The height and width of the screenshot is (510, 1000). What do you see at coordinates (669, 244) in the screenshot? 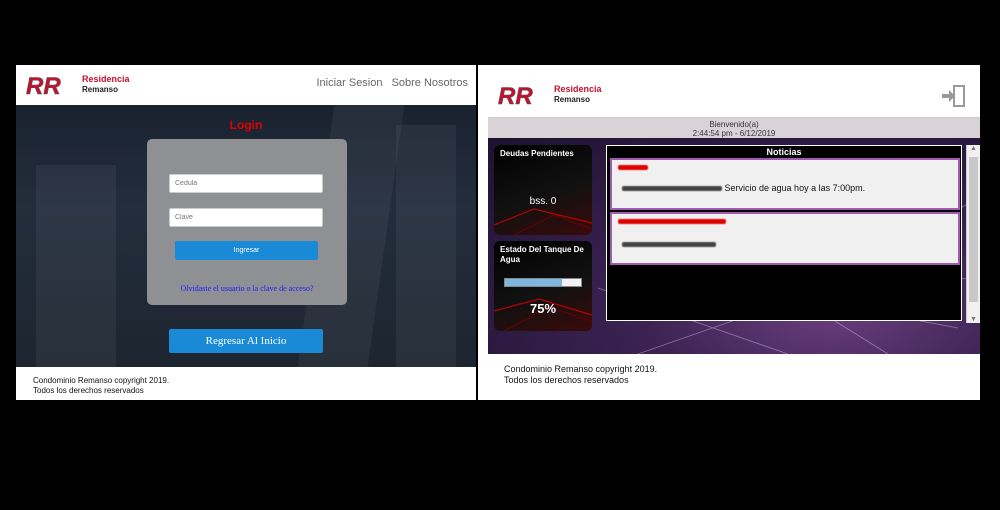
I see `news-item-body-redacted` at bounding box center [669, 244].